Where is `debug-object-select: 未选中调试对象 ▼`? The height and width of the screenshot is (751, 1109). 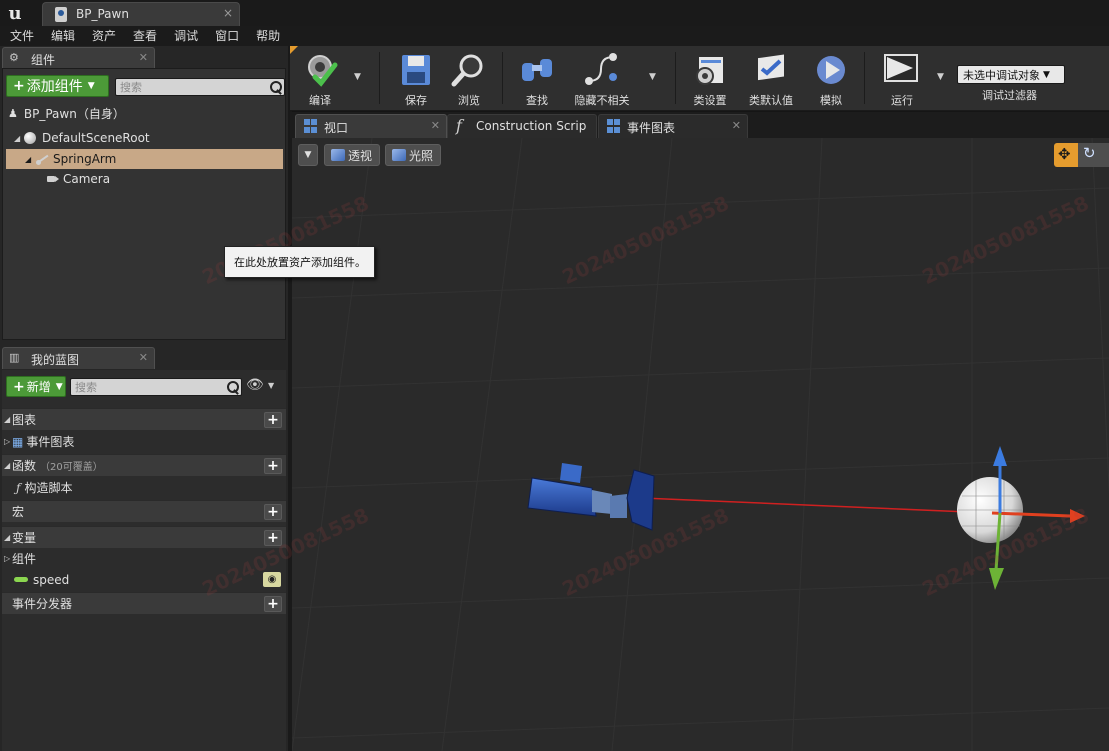 debug-object-select: 未选中调试对象 ▼ is located at coordinates (1011, 74).